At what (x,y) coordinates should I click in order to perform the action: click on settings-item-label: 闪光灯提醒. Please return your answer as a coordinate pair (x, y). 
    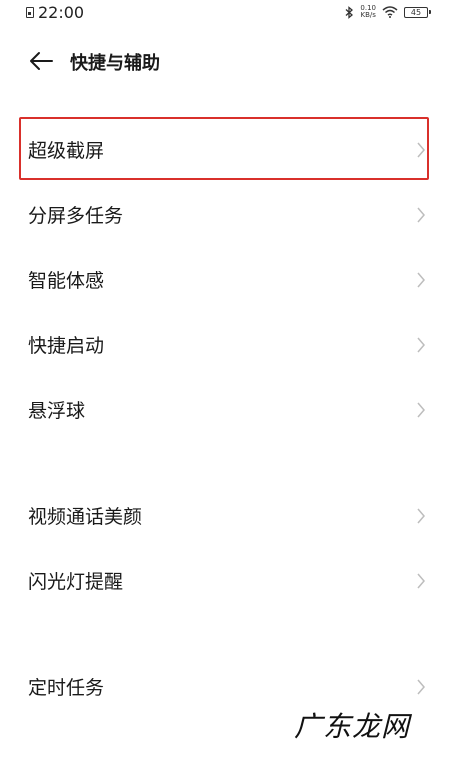
    Looking at the image, I should click on (76, 582).